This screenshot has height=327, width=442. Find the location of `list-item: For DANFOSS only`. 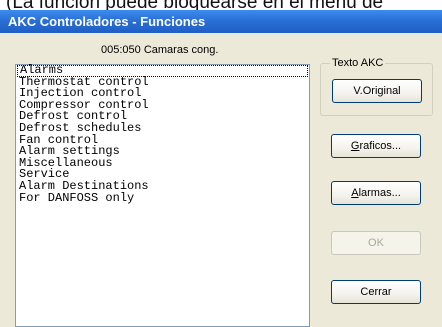

list-item: For DANFOSS only is located at coordinates (162, 198).